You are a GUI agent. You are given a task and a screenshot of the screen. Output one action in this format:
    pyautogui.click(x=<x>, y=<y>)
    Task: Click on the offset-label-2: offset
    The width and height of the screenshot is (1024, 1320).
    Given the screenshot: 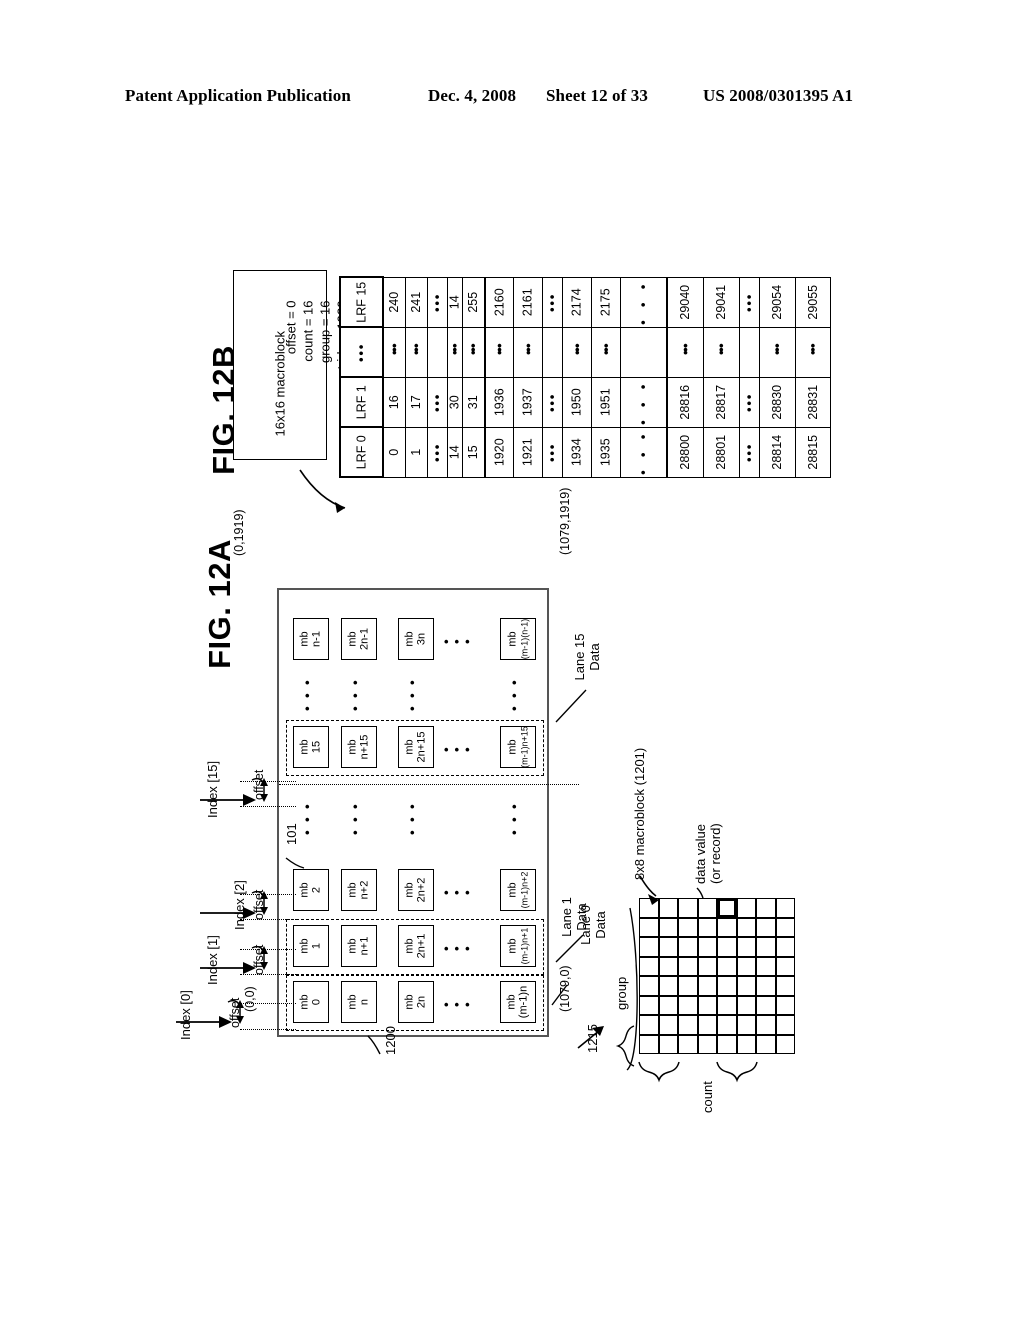 What is the action you would take?
    pyautogui.click(x=259, y=904)
    